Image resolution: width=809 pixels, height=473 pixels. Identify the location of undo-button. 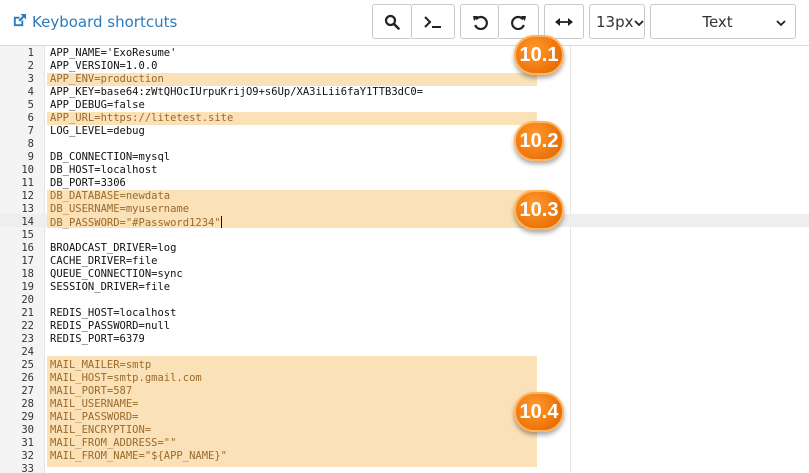
(479, 21).